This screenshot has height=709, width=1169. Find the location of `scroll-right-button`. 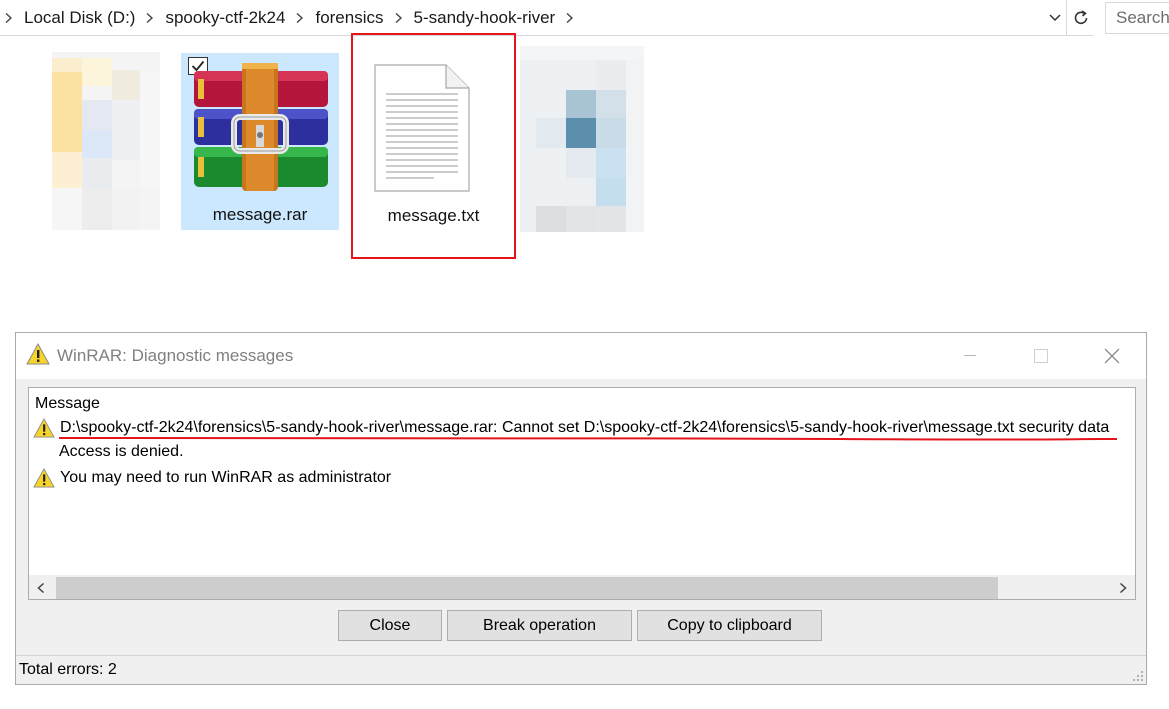

scroll-right-button is located at coordinates (1123, 588).